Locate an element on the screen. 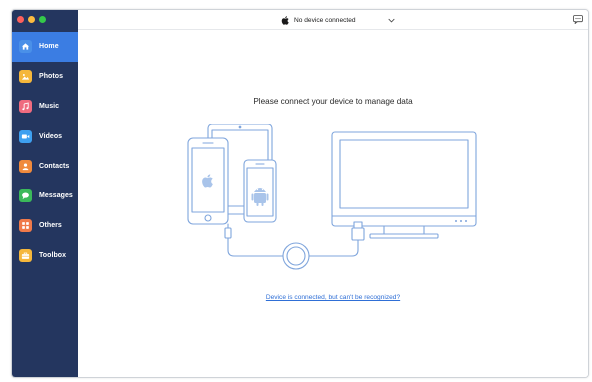 The image size is (592, 382). sidebar-item-photos: Photos is located at coordinates (45, 77).